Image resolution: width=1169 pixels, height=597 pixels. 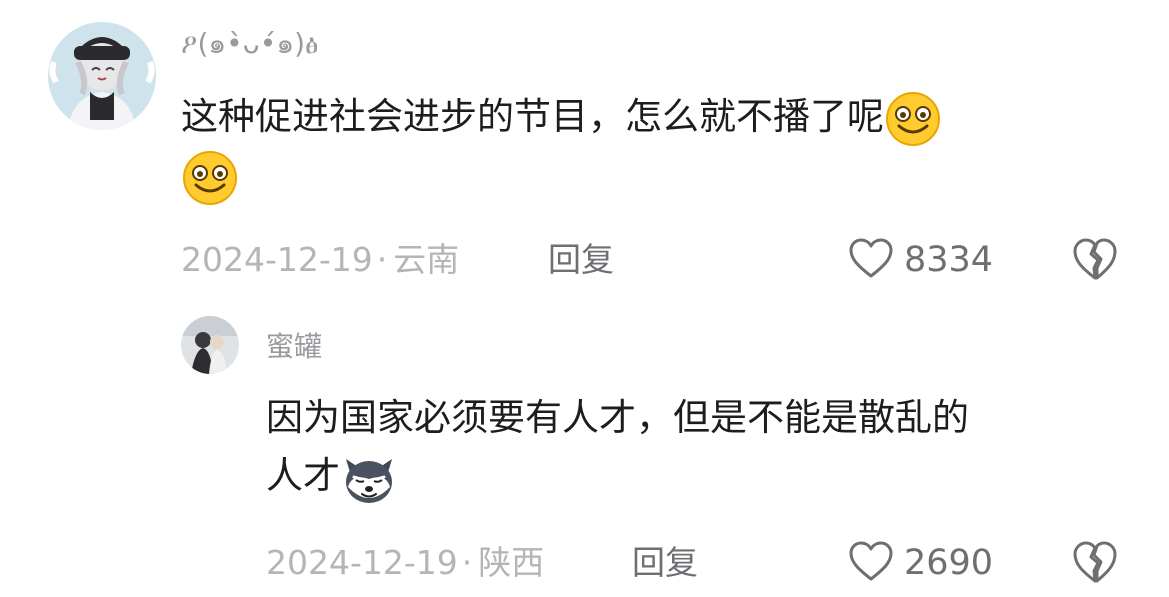 I want to click on like-count: 8334, so click(x=949, y=260).